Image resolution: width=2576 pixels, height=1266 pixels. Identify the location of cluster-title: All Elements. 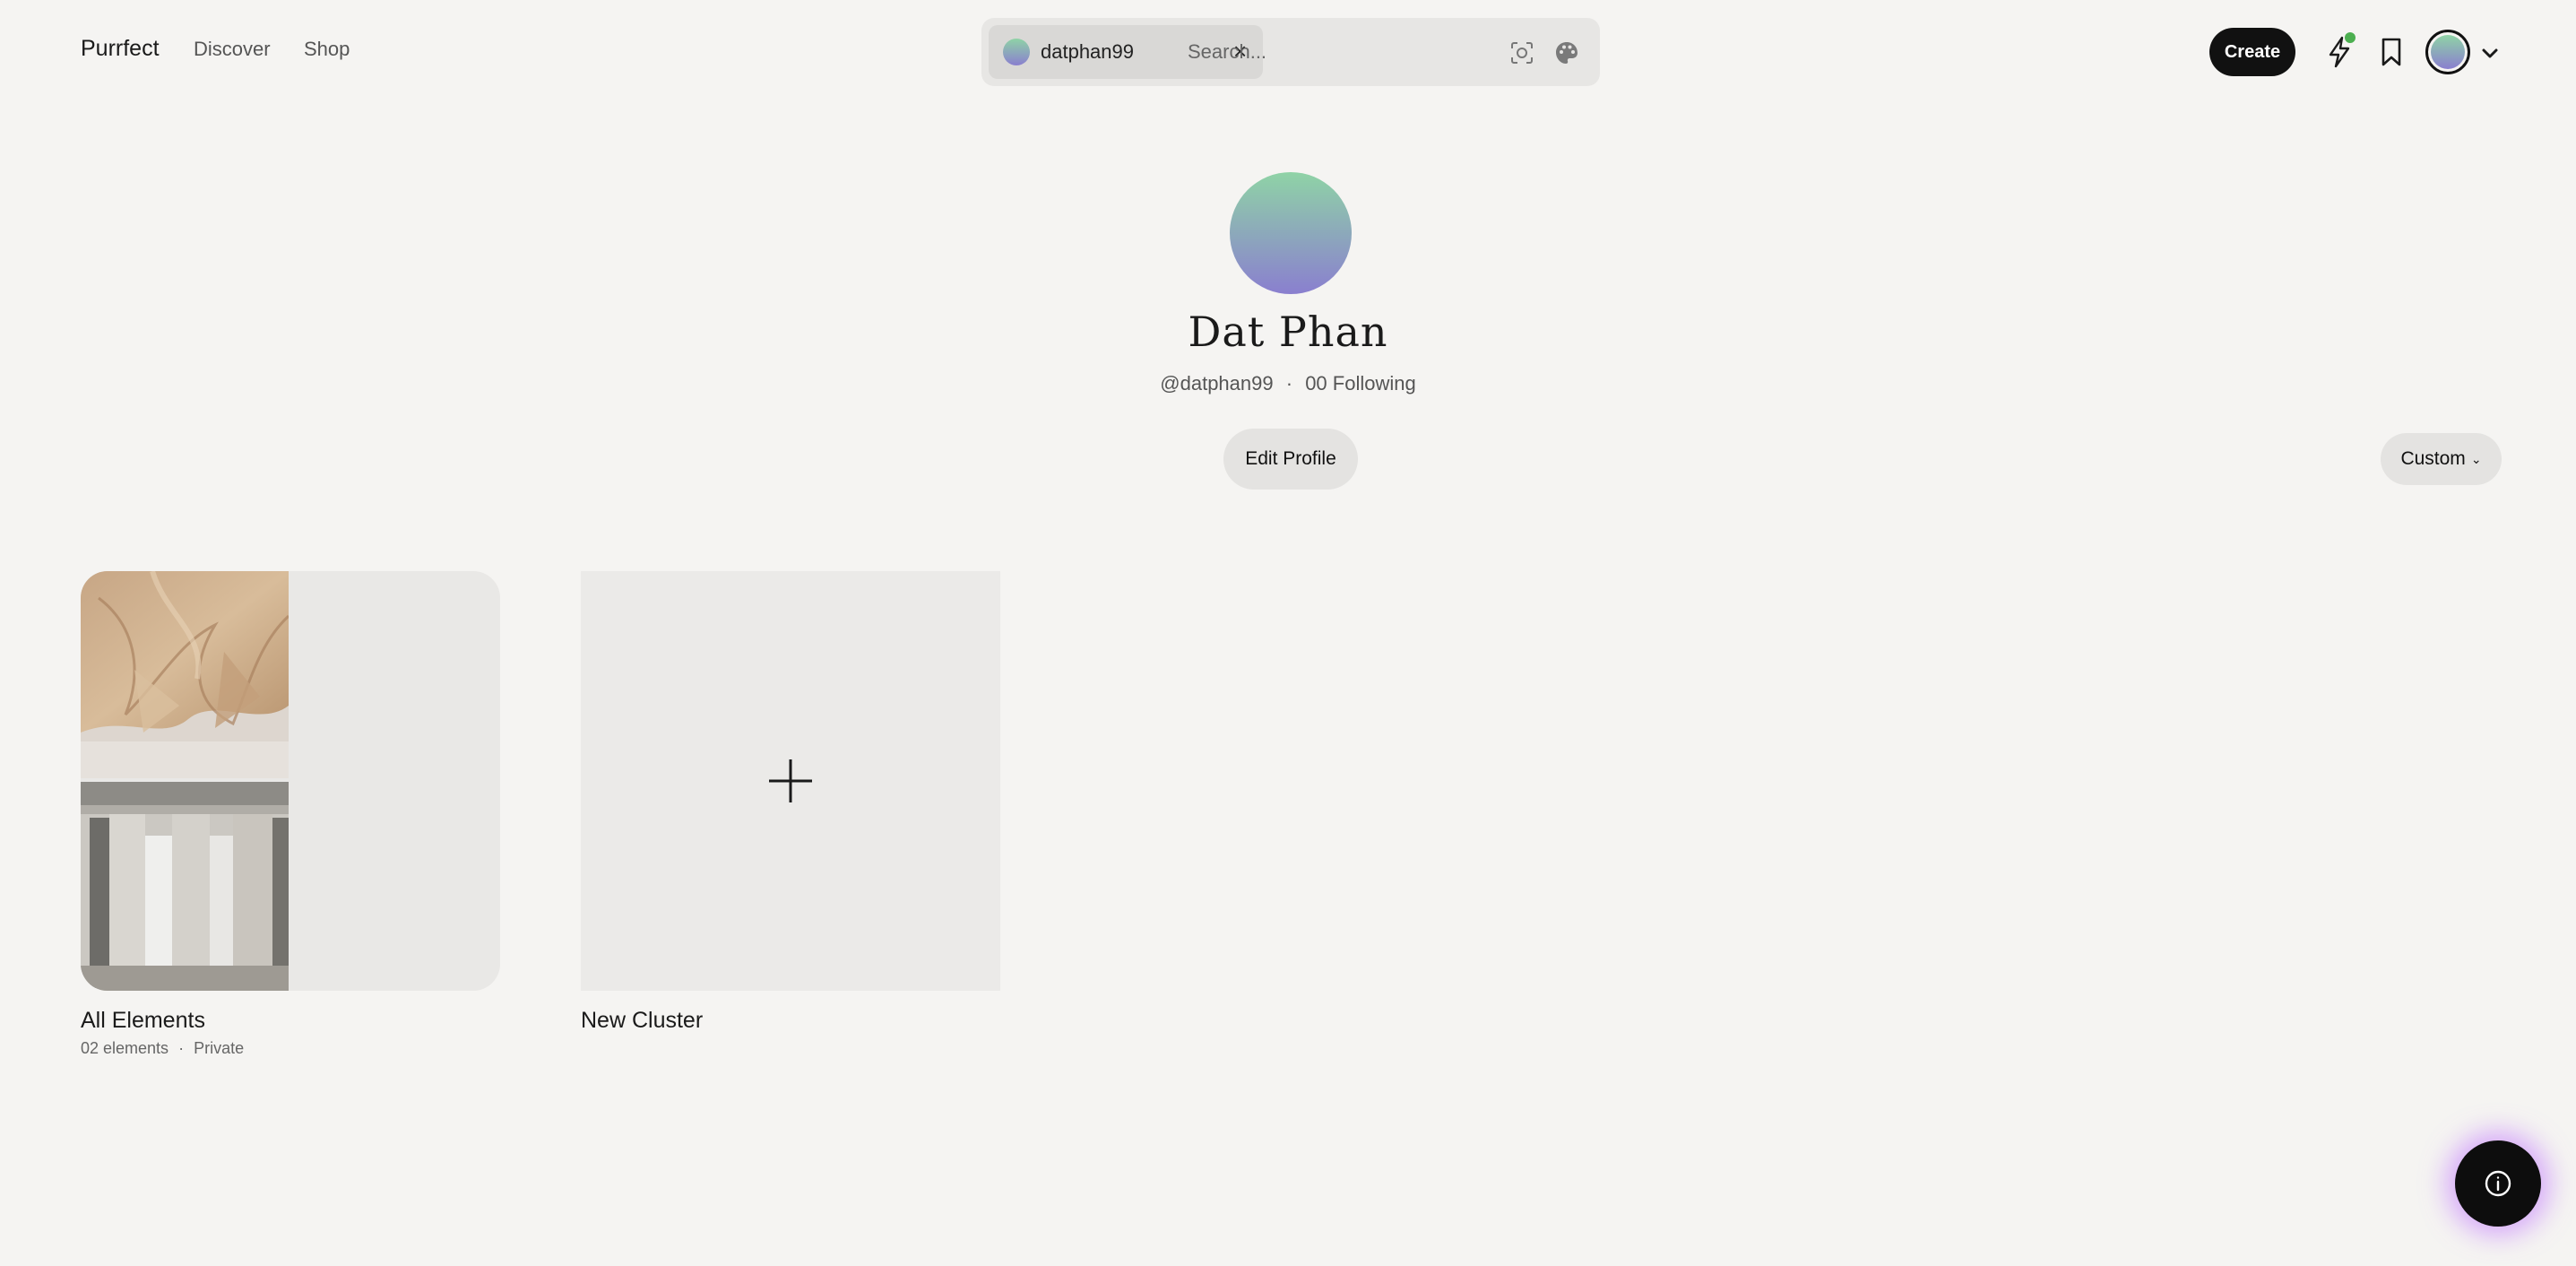
(143, 1021).